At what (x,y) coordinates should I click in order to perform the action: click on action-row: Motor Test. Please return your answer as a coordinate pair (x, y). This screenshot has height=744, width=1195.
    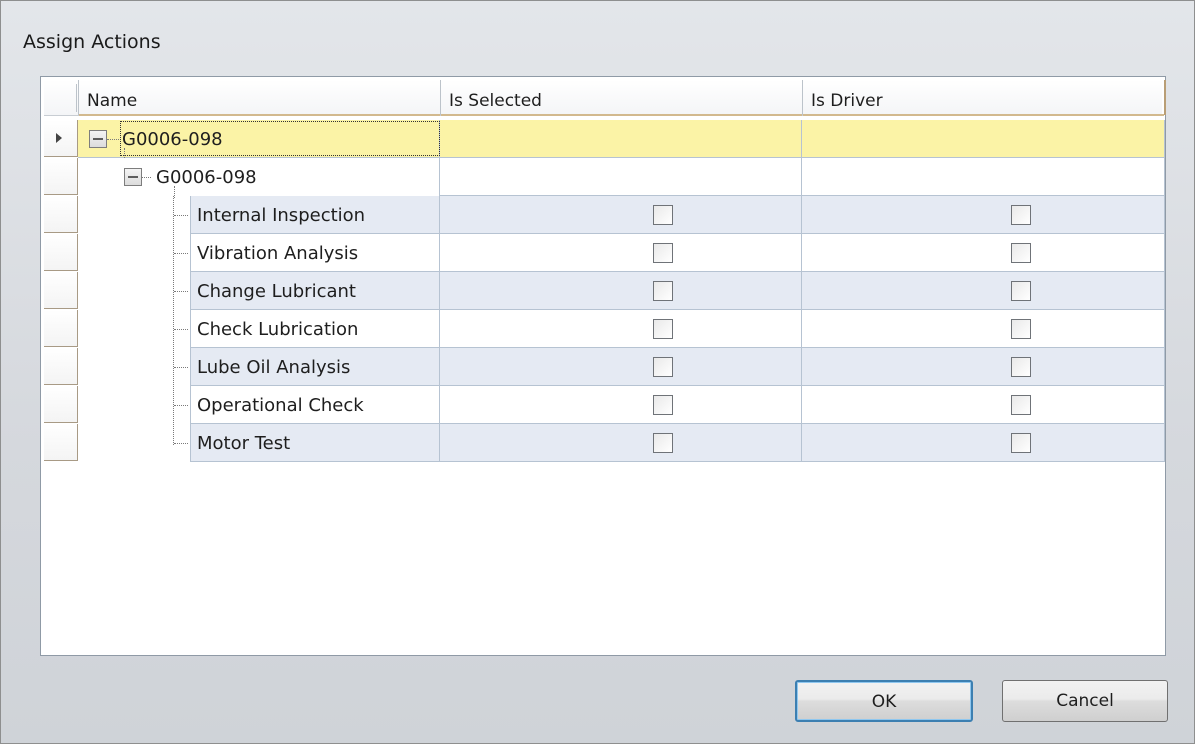
    Looking at the image, I should click on (604, 443).